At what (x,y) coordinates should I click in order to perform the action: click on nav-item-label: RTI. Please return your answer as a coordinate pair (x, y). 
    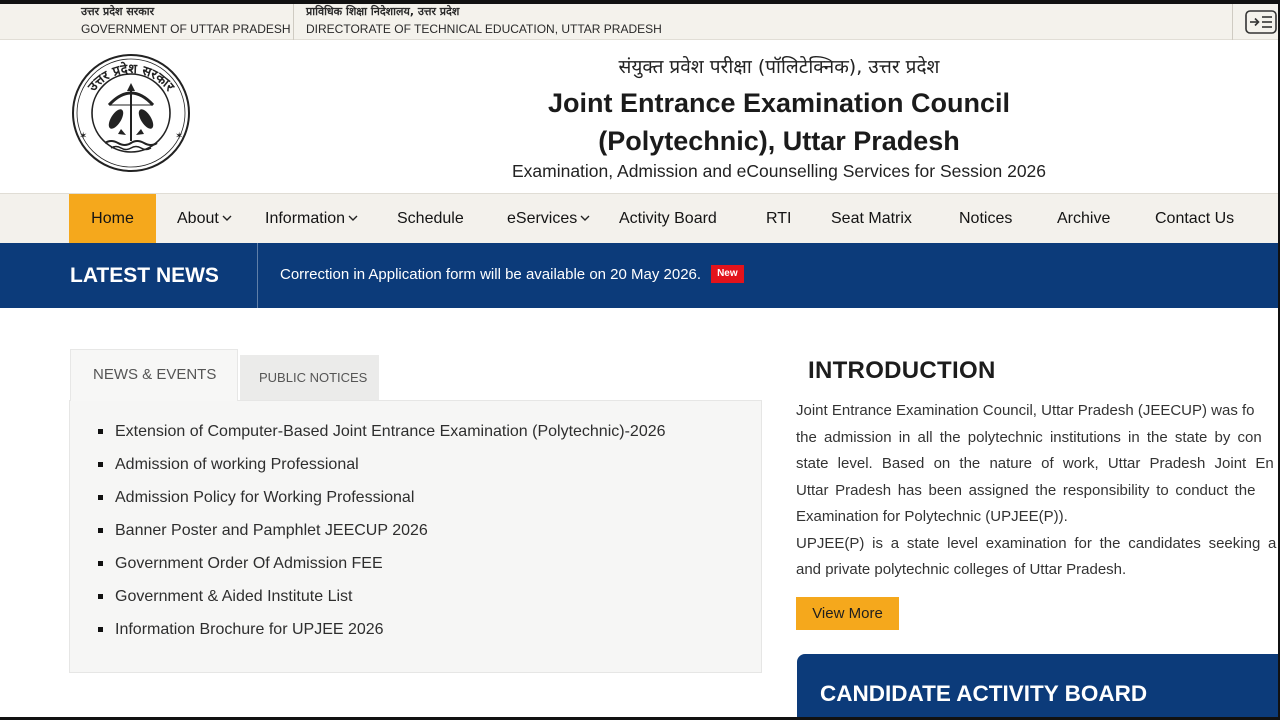
    Looking at the image, I should click on (779, 218).